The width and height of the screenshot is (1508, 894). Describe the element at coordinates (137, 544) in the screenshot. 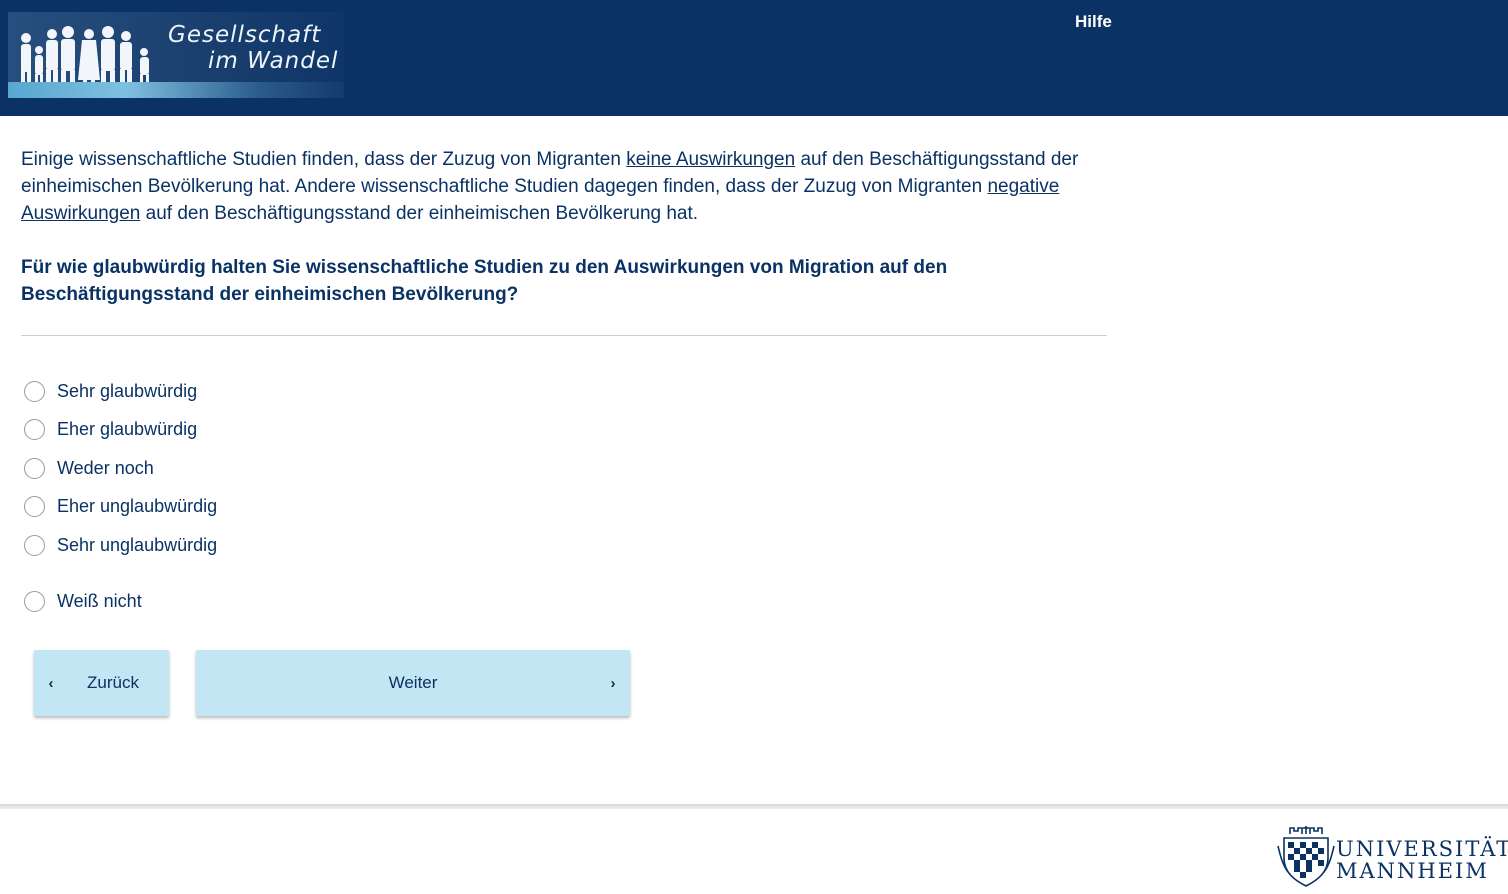

I see `option-label: Sehr unglaubwürdig` at that location.